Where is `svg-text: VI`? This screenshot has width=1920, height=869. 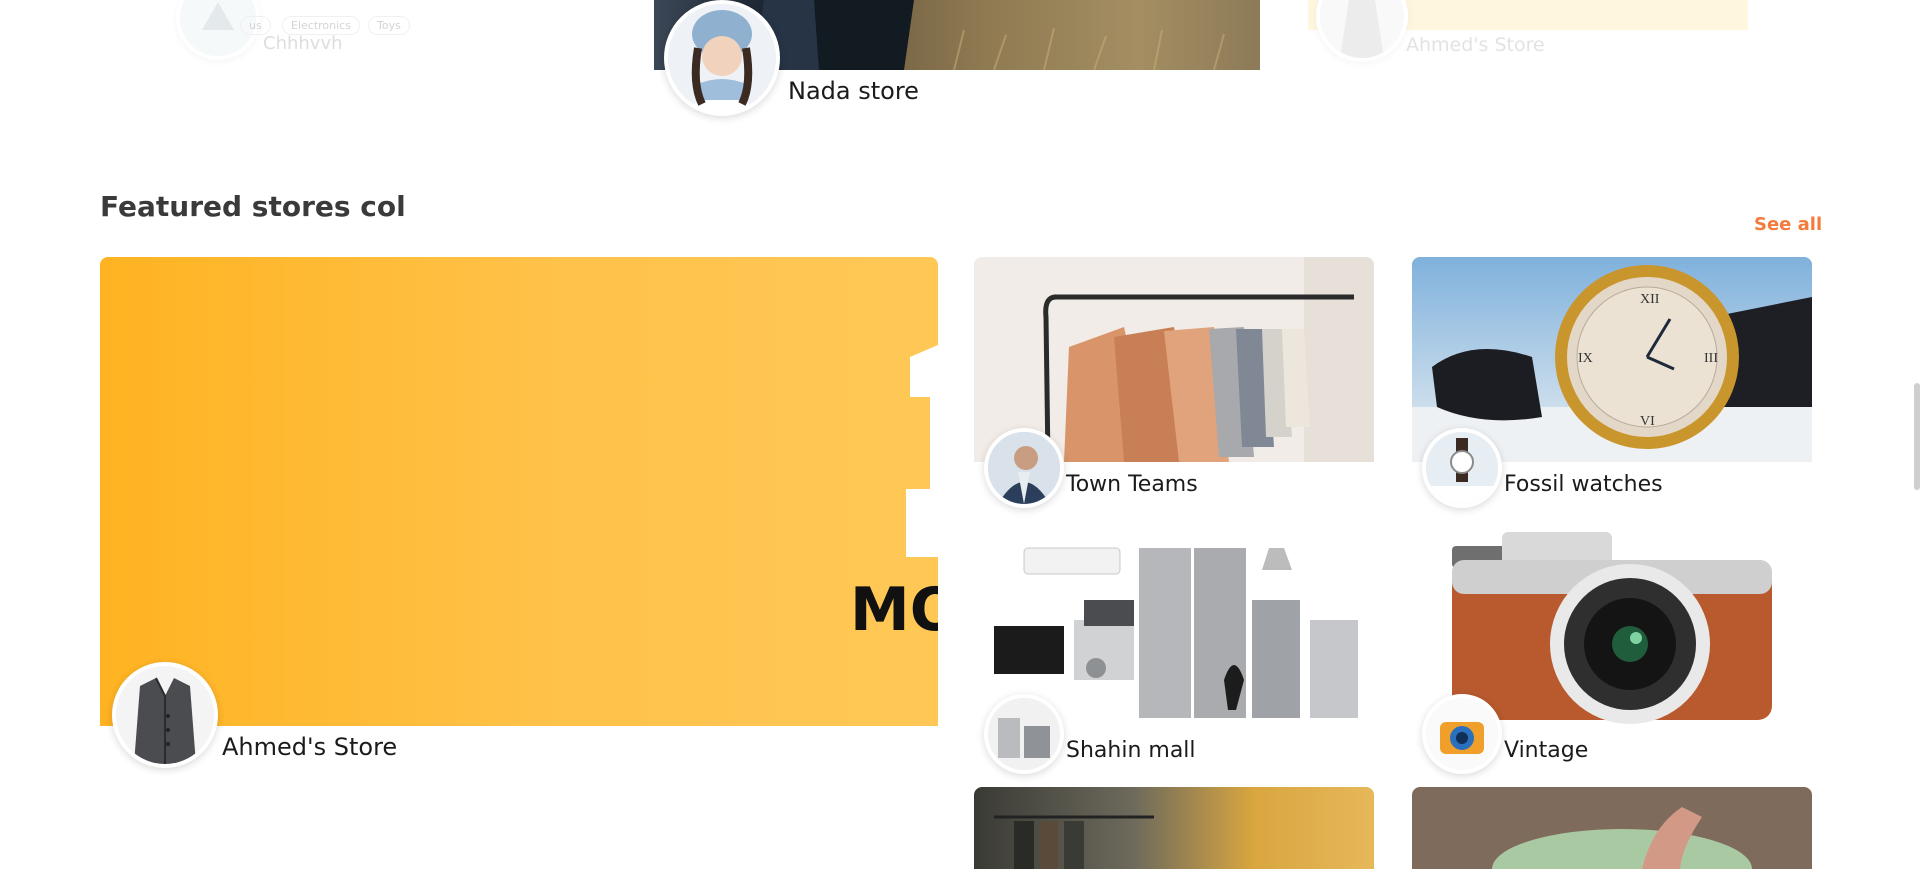 svg-text: VI is located at coordinates (1647, 421).